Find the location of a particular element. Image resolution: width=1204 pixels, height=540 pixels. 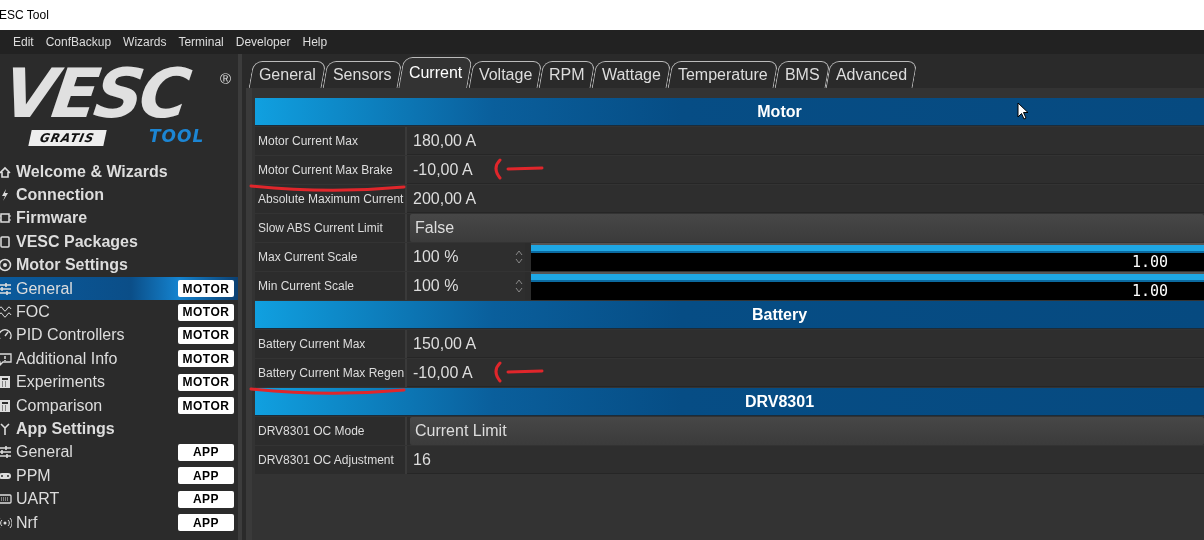

menu-item: Terminal is located at coordinates (201, 42).